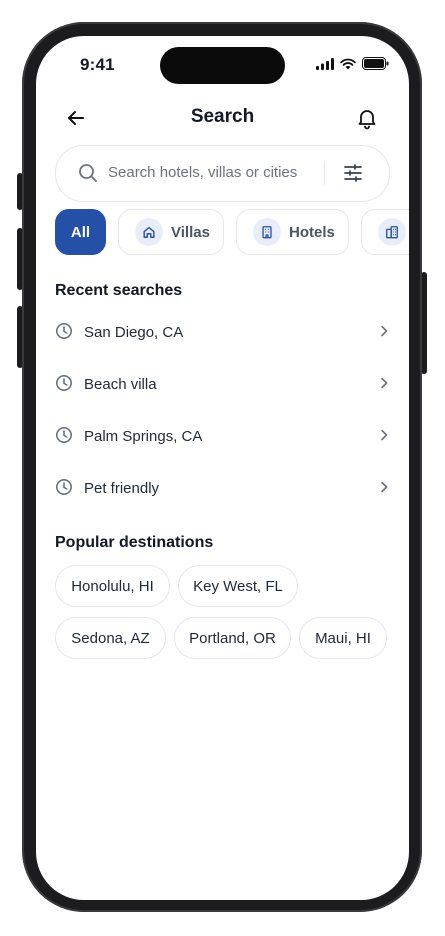 The height and width of the screenshot is (936, 445). What do you see at coordinates (110, 638) in the screenshot?
I see `destination-pill: Sedona, AZ` at bounding box center [110, 638].